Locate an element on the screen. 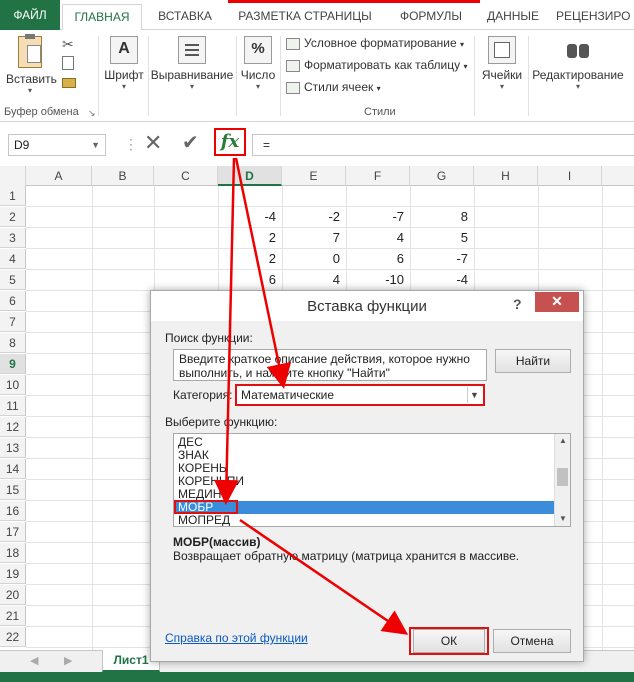  cell-e5: 4 is located at coordinates (314, 280).